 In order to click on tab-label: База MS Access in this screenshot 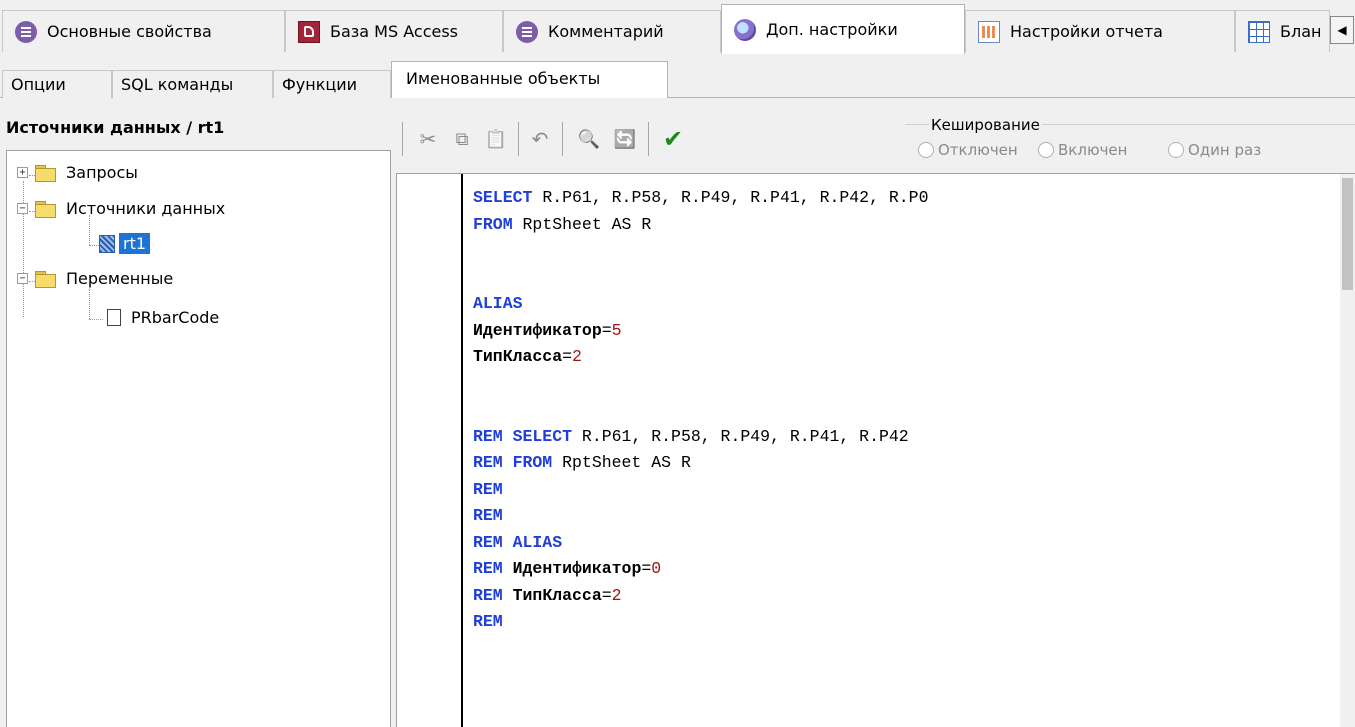, I will do `click(394, 31)`.